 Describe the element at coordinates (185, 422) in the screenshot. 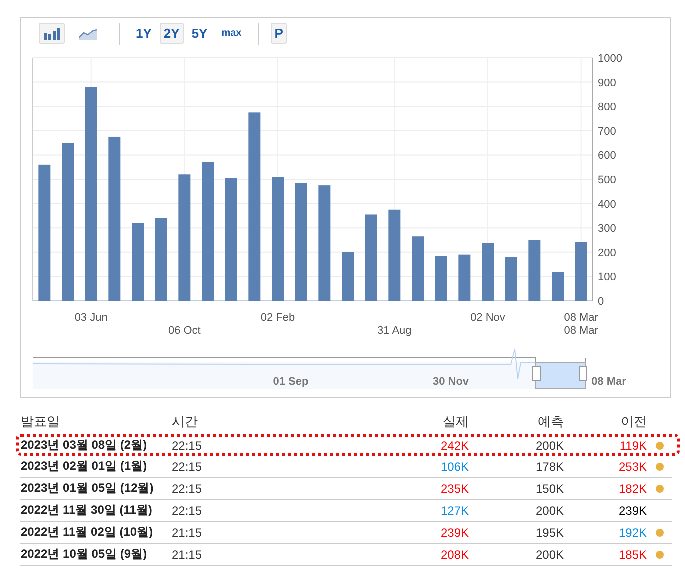

I see `column-header: 시간` at that location.